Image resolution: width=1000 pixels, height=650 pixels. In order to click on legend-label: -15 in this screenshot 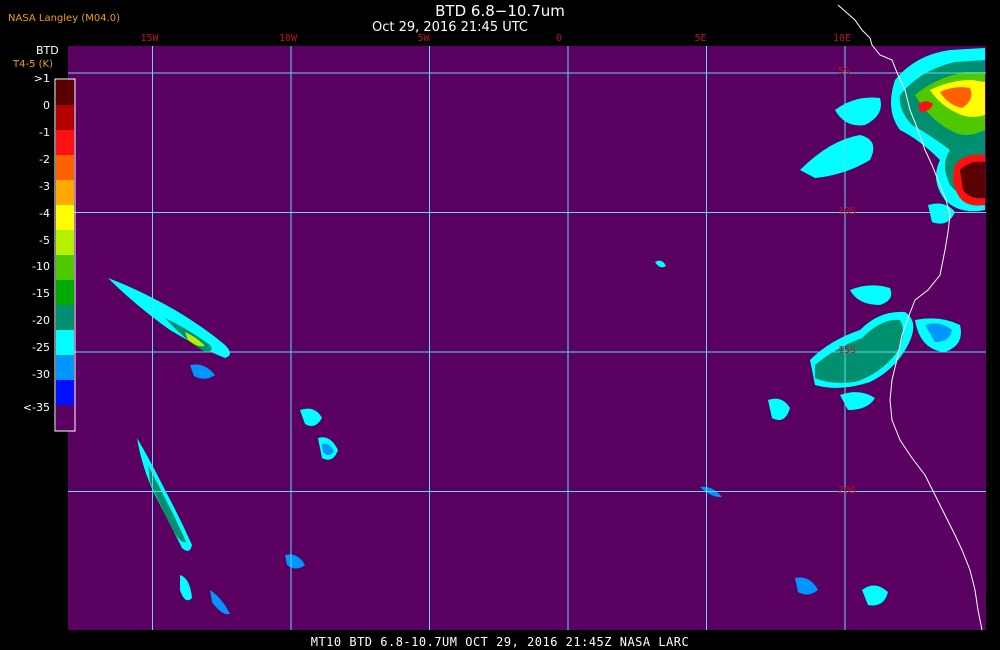, I will do `click(41, 294)`.